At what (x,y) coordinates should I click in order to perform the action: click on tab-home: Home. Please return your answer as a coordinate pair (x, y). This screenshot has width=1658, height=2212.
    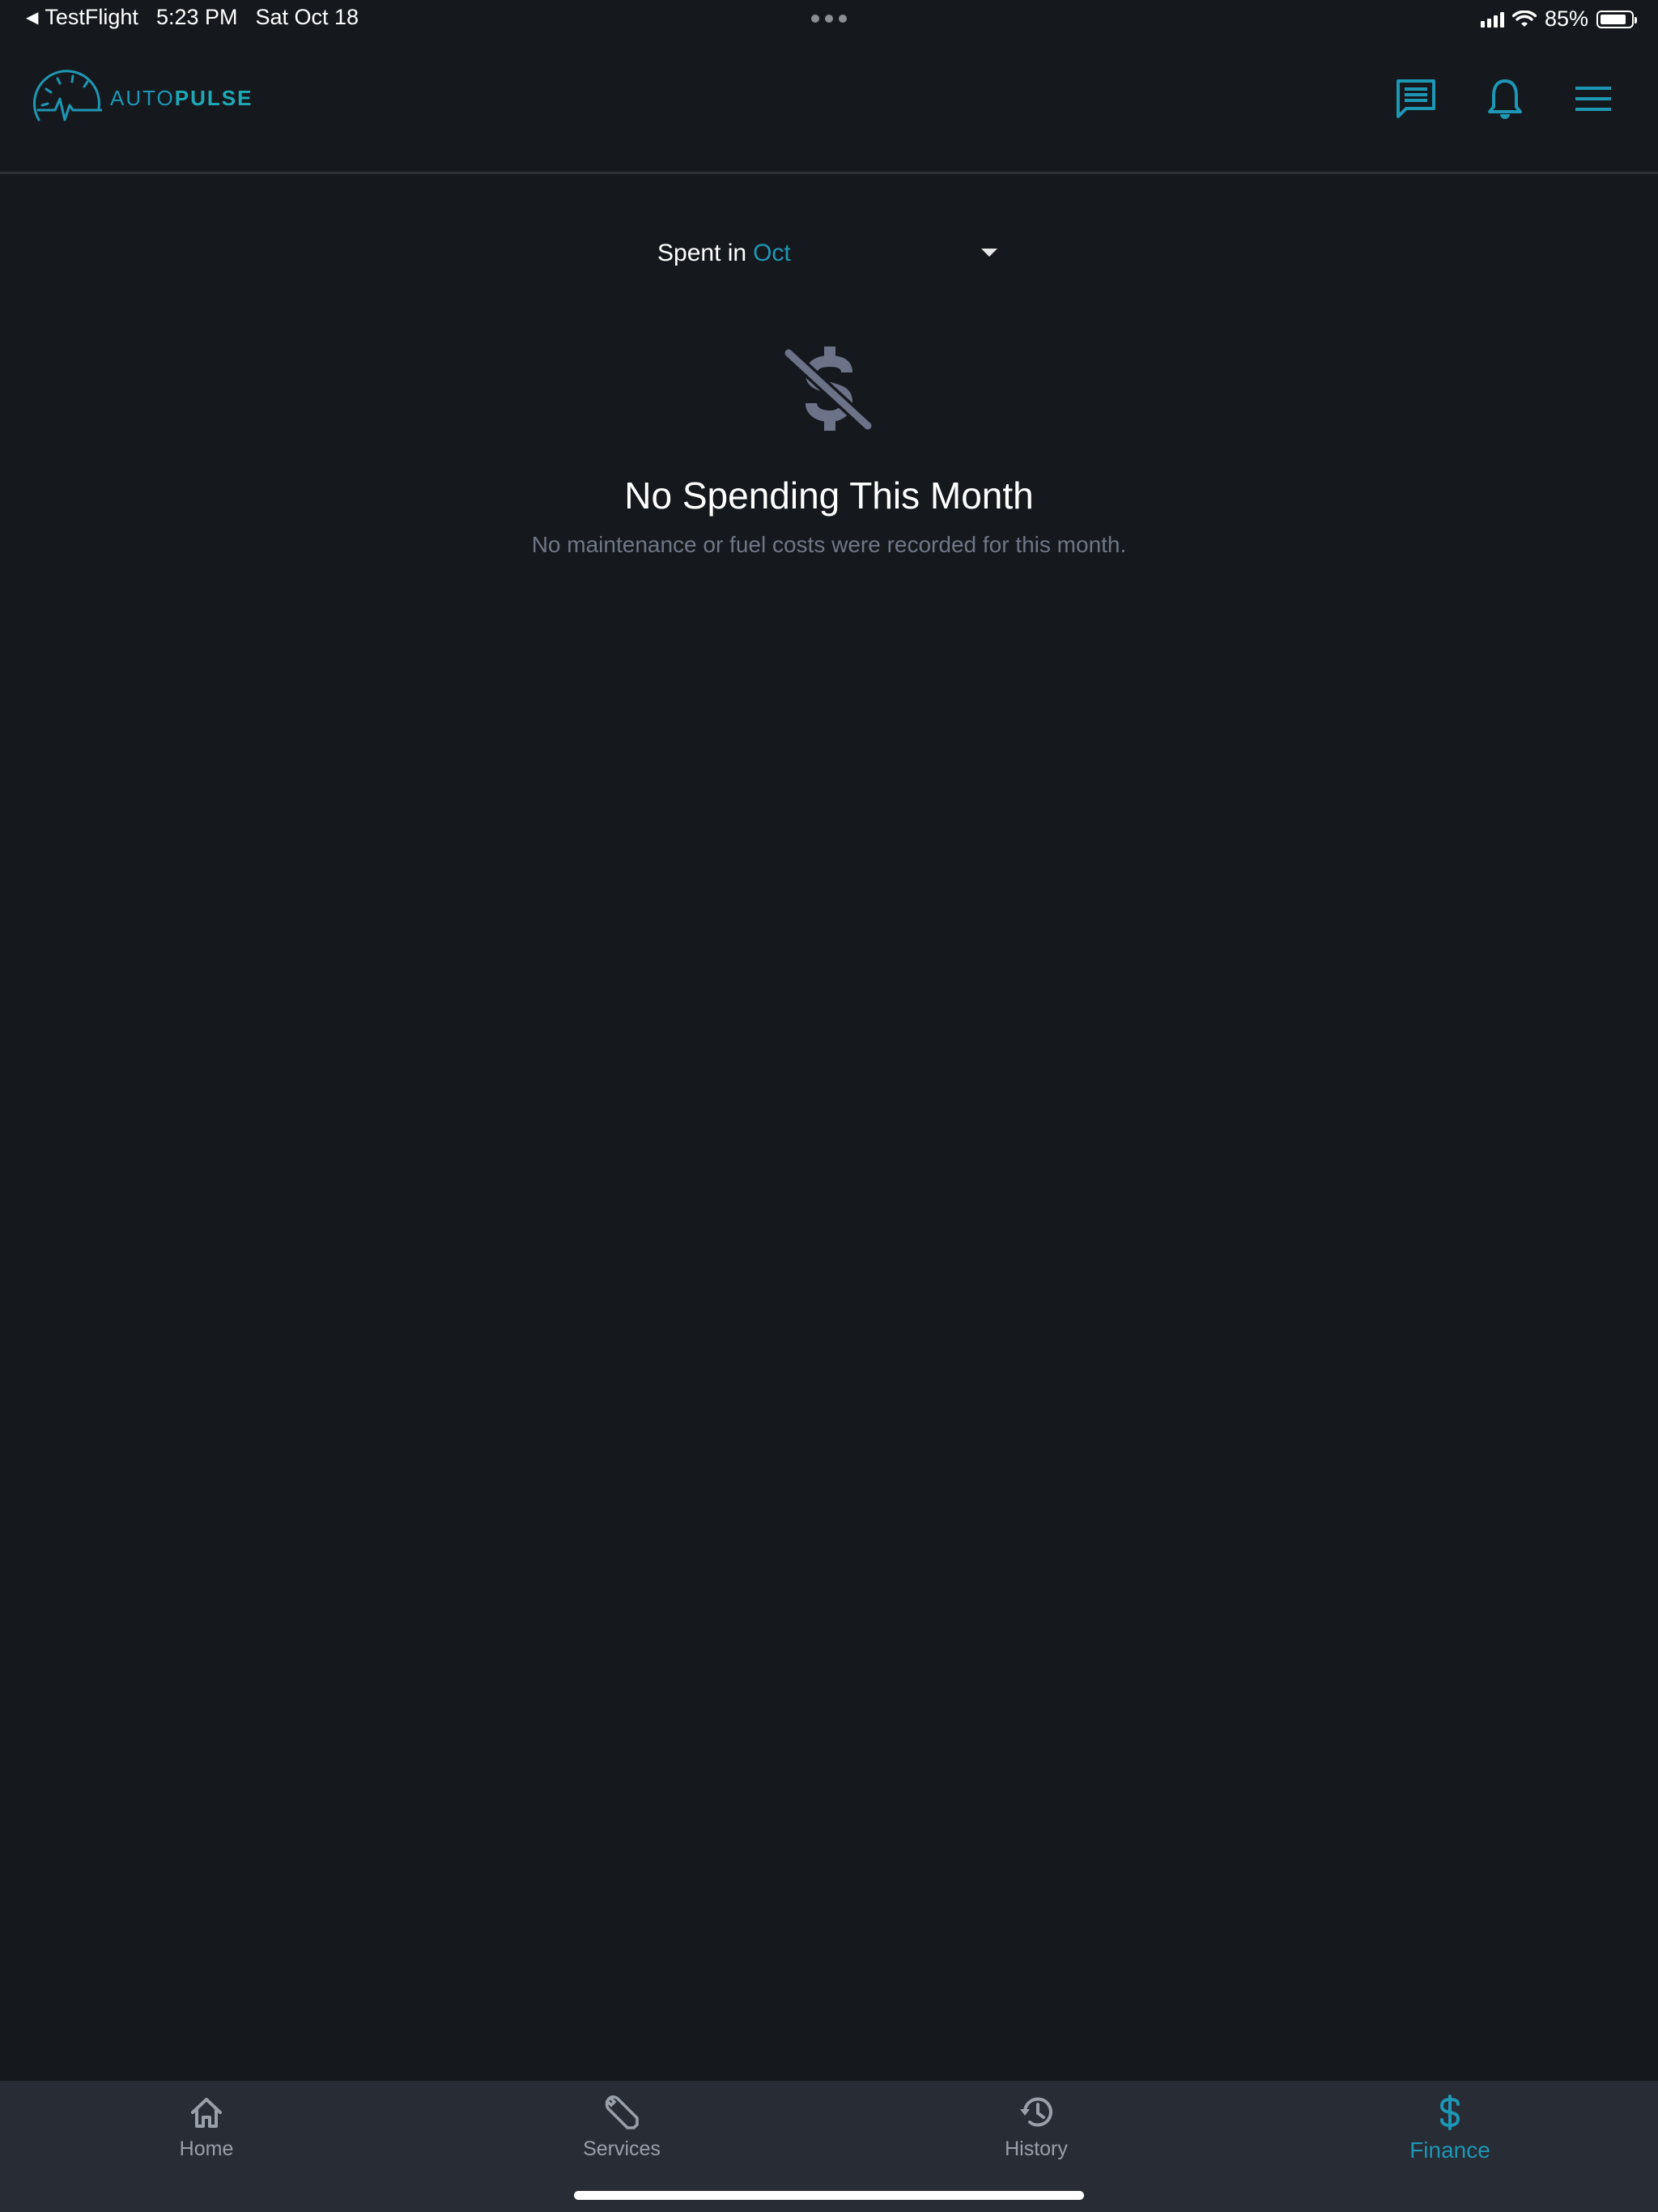
    Looking at the image, I should click on (206, 2134).